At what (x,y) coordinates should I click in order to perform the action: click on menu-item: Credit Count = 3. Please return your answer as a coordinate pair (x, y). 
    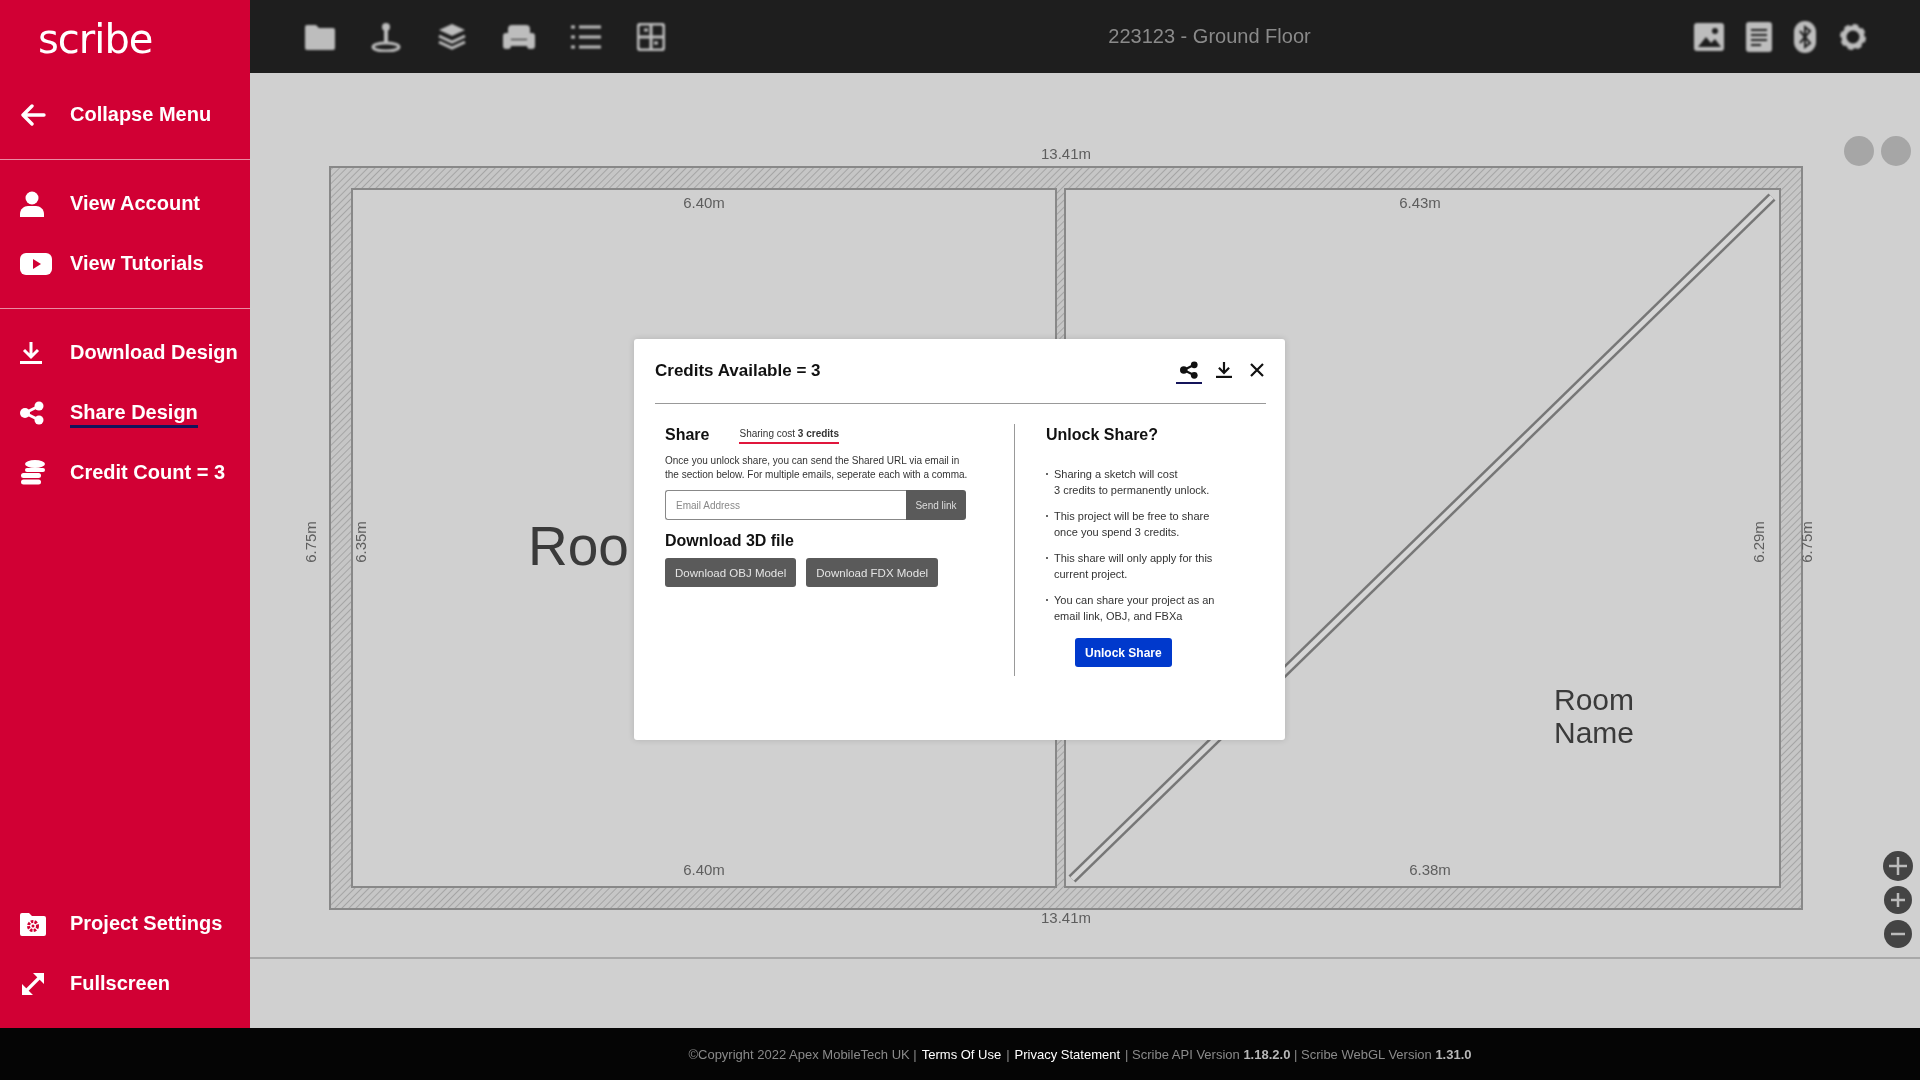
    Looking at the image, I should click on (147, 473).